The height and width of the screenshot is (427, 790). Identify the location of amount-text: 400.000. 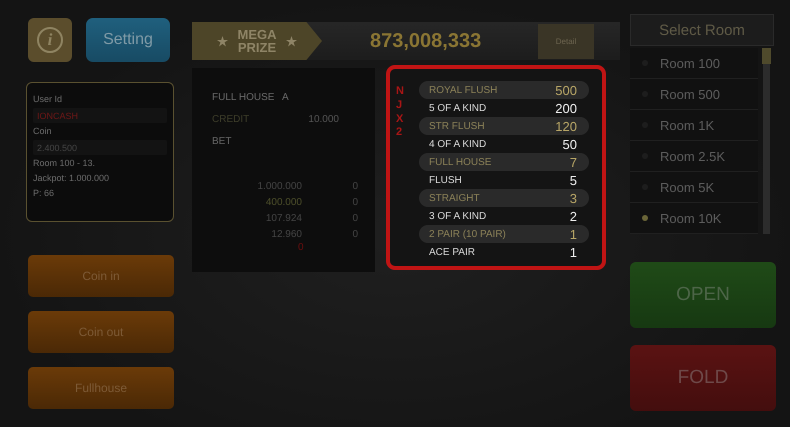
(283, 202).